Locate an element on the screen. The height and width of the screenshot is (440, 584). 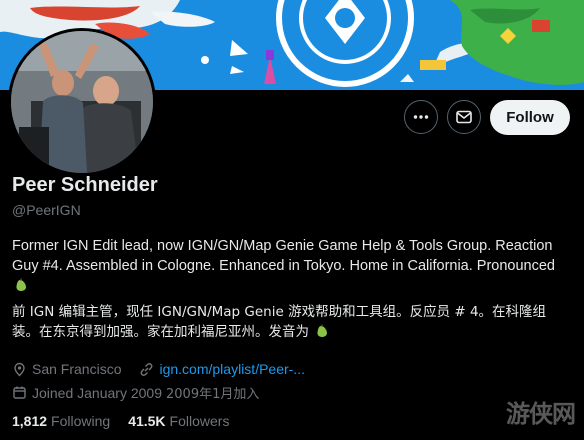
display-name: Peer Schneider is located at coordinates (85, 185).